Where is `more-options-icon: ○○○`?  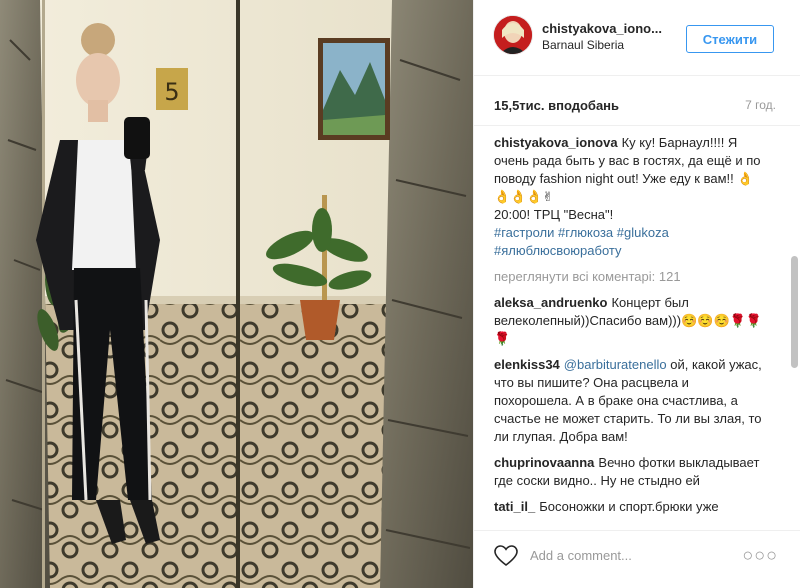 more-options-icon: ○○○ is located at coordinates (760, 555).